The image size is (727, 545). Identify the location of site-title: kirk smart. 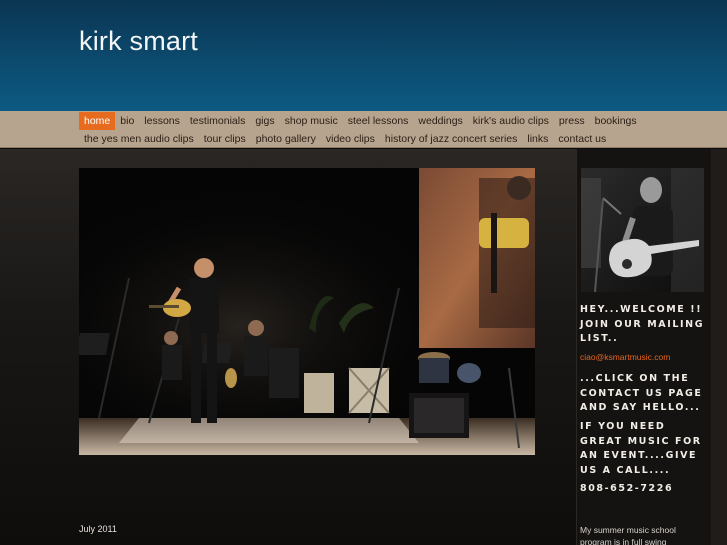
(138, 41).